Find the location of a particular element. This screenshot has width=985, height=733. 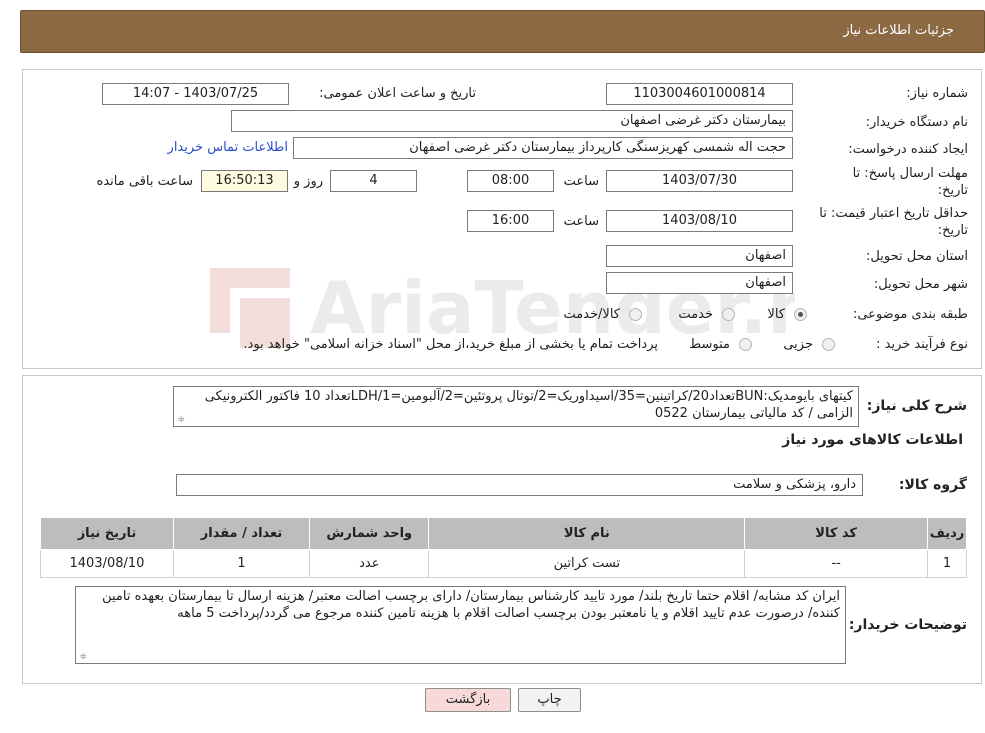

col-header-quantity: تعداد / مقدار is located at coordinates (241, 533).